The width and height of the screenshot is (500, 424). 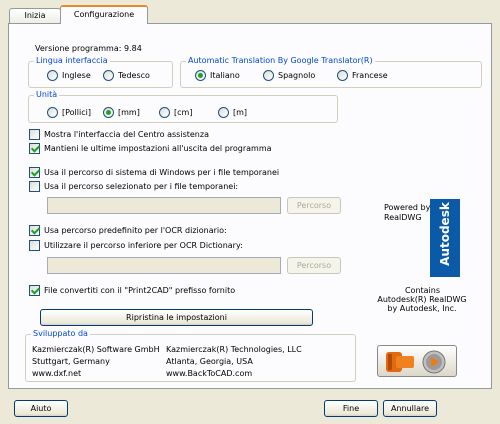 I want to click on developer-col1-line2: Stuttgart, Germany, so click(x=71, y=361).